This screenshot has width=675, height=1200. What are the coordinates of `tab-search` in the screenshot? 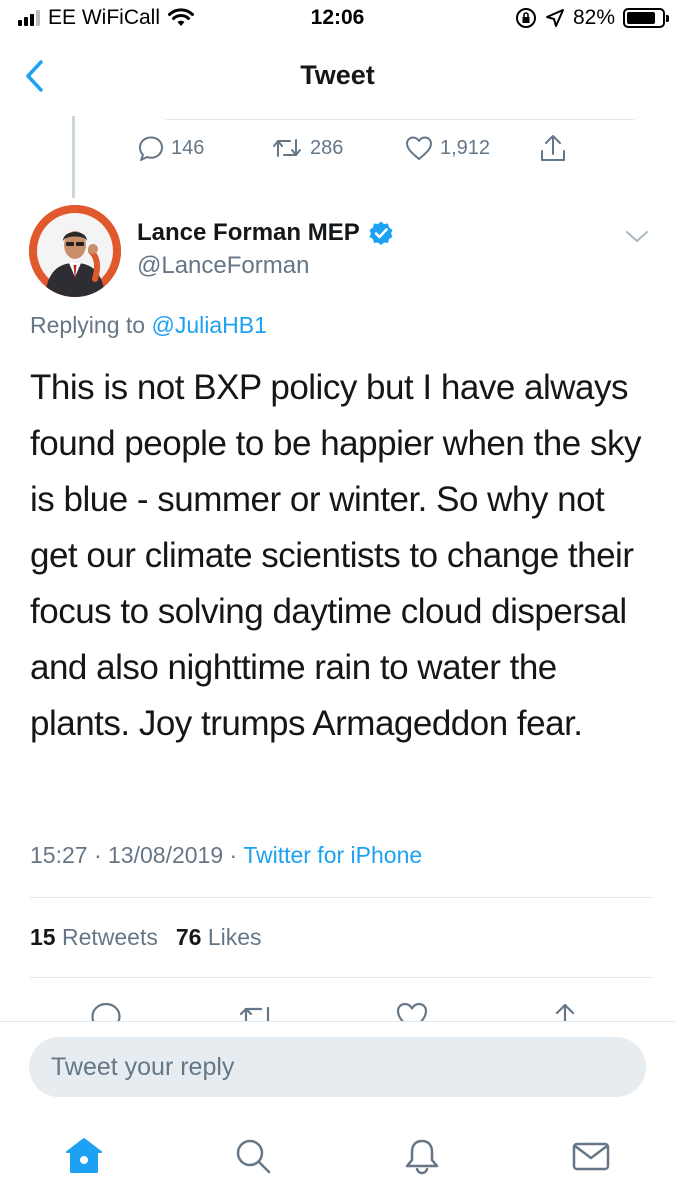 It's located at (253, 1156).